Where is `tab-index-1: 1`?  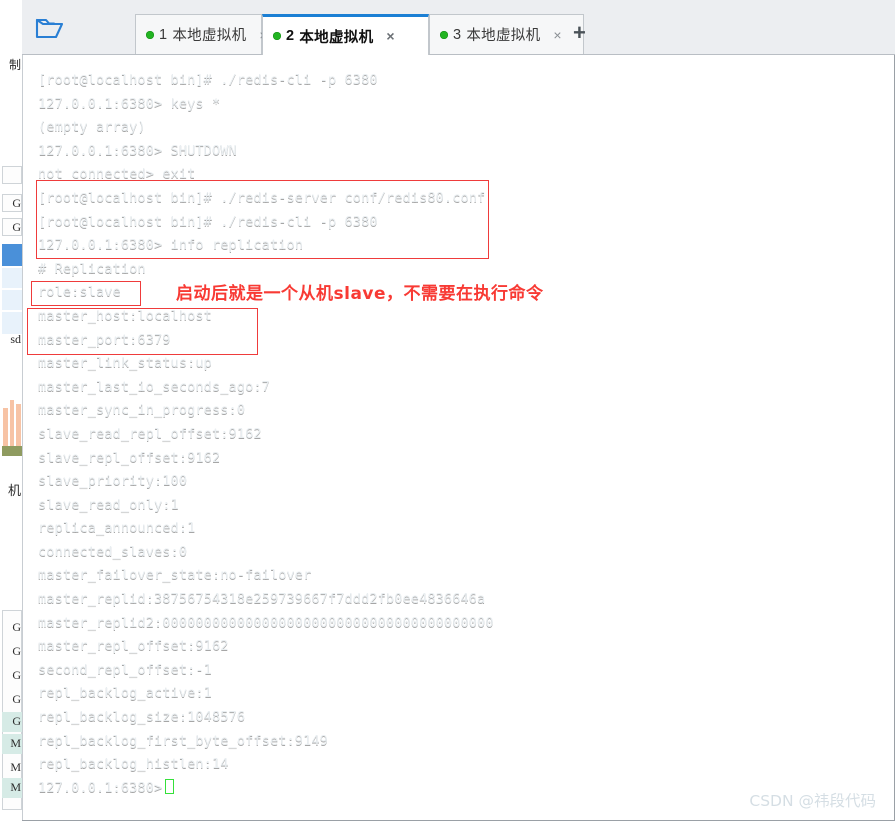 tab-index-1: 1 is located at coordinates (163, 34).